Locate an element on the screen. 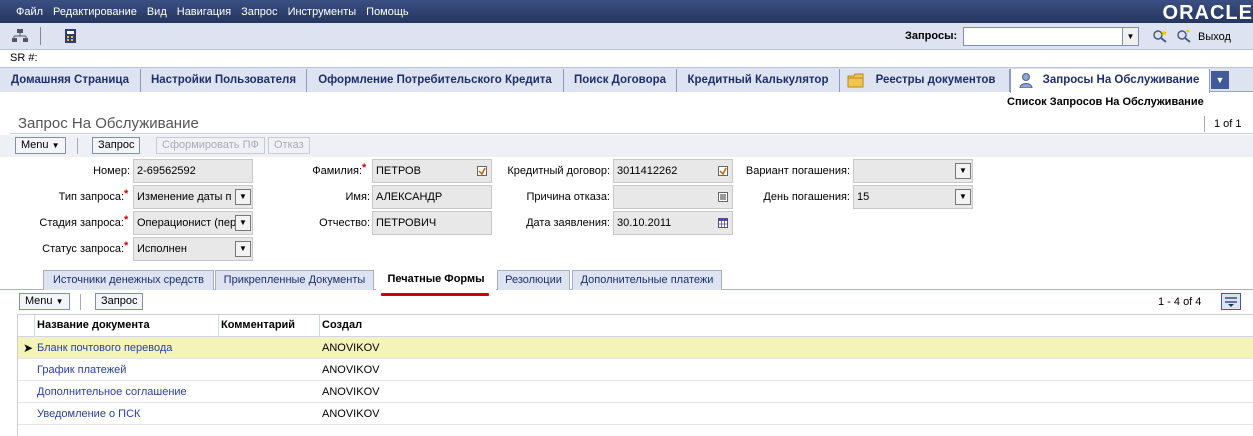 Image resolution: width=1253 pixels, height=436 pixels. menu-help: Помощь is located at coordinates (387, 12).